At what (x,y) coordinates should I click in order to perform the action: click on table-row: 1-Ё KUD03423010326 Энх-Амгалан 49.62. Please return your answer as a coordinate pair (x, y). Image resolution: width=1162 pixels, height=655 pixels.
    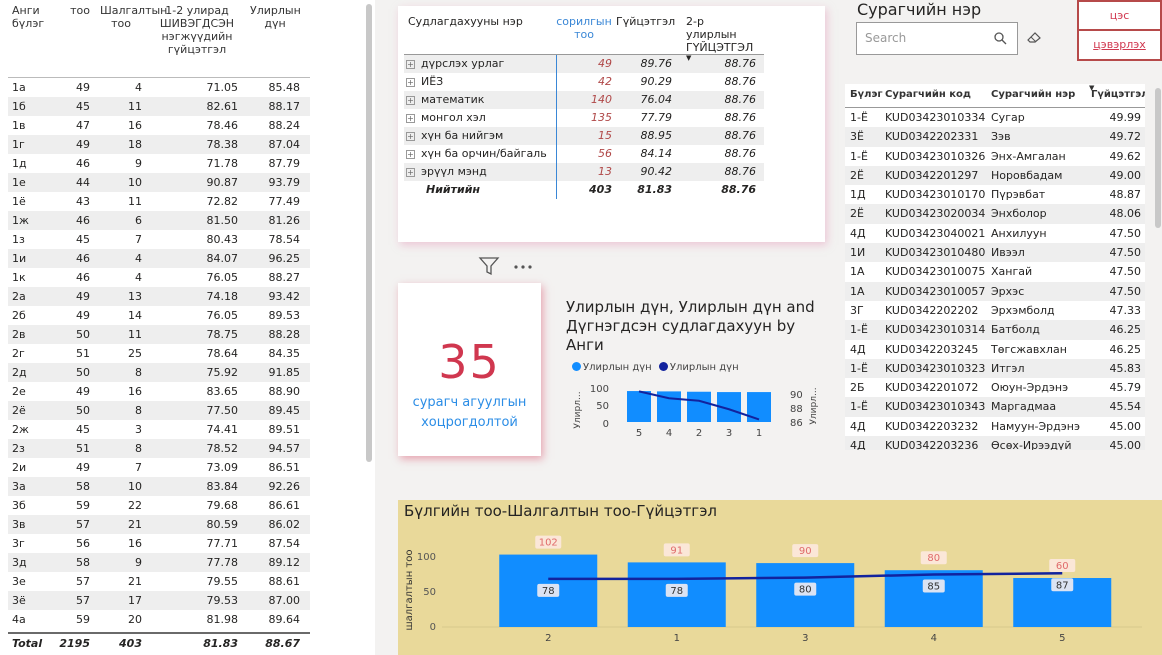
    Looking at the image, I should click on (995, 156).